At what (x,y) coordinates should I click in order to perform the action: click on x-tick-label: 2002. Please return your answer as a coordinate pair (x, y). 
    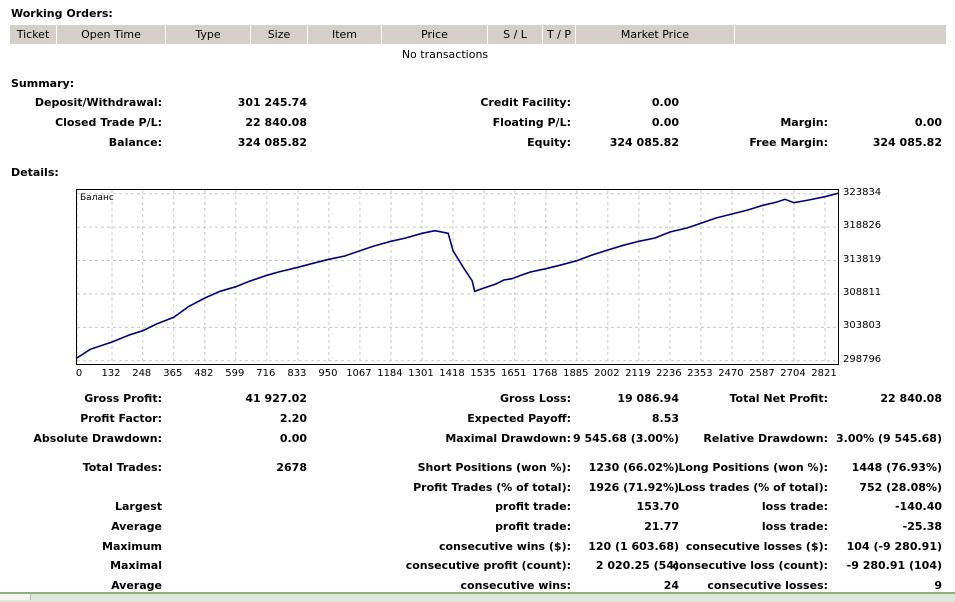
    Looking at the image, I should click on (607, 373).